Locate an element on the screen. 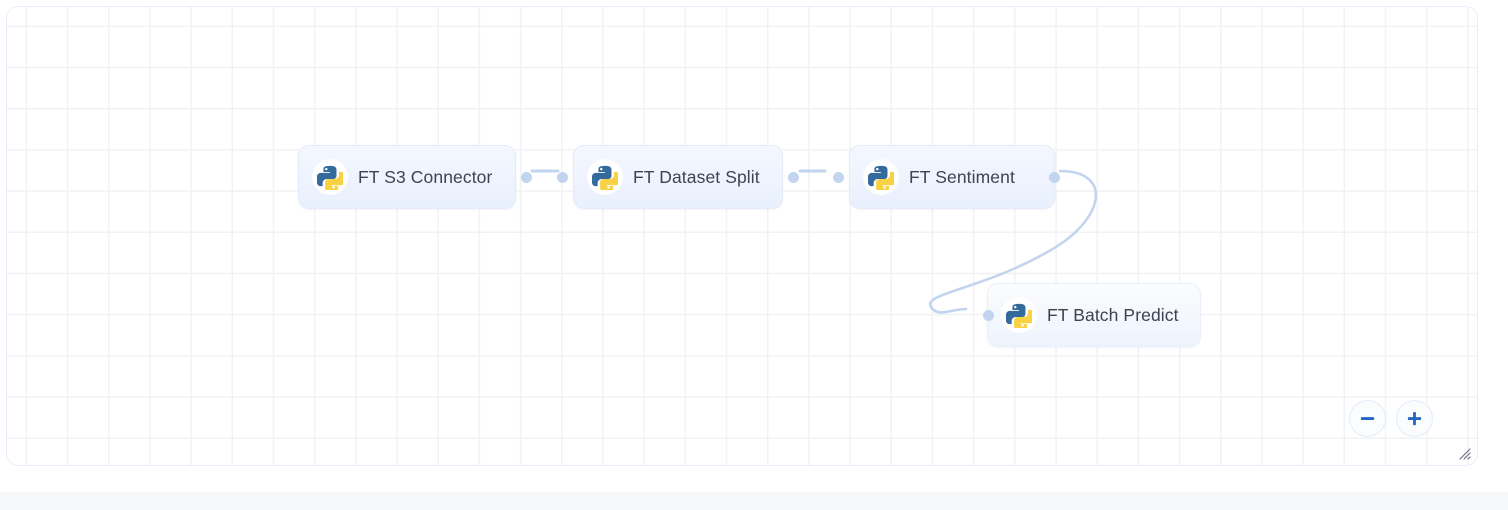 The width and height of the screenshot is (1508, 510). resize-handle-icon is located at coordinates (1465, 454).